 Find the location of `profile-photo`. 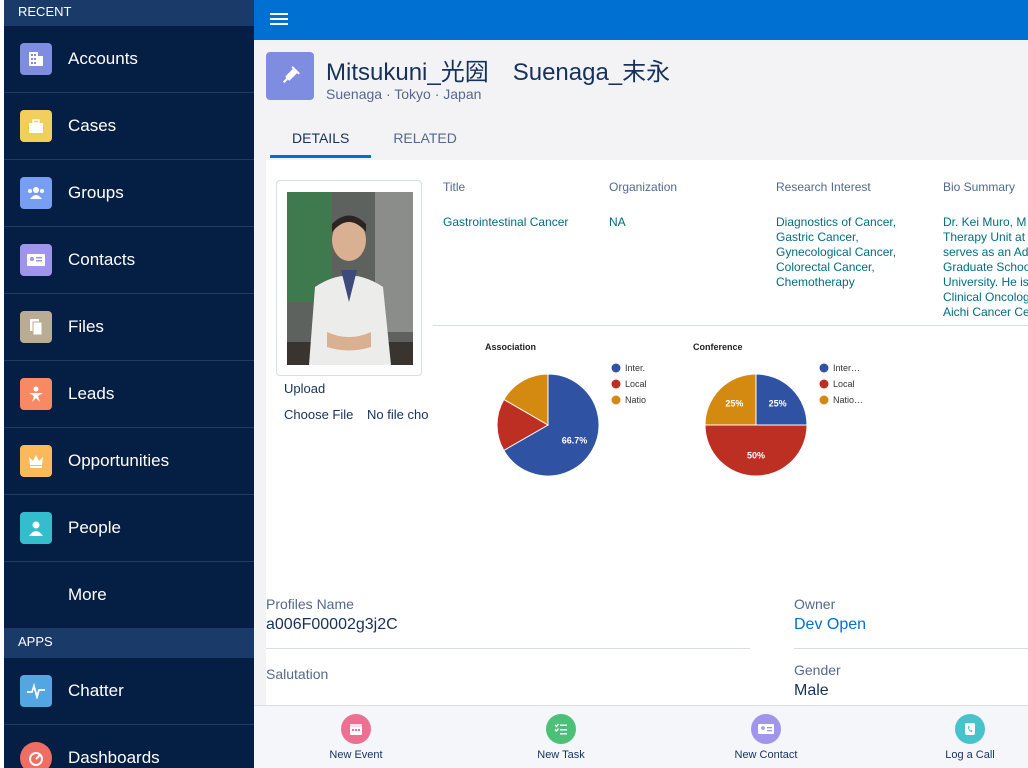

profile-photo is located at coordinates (350, 278).